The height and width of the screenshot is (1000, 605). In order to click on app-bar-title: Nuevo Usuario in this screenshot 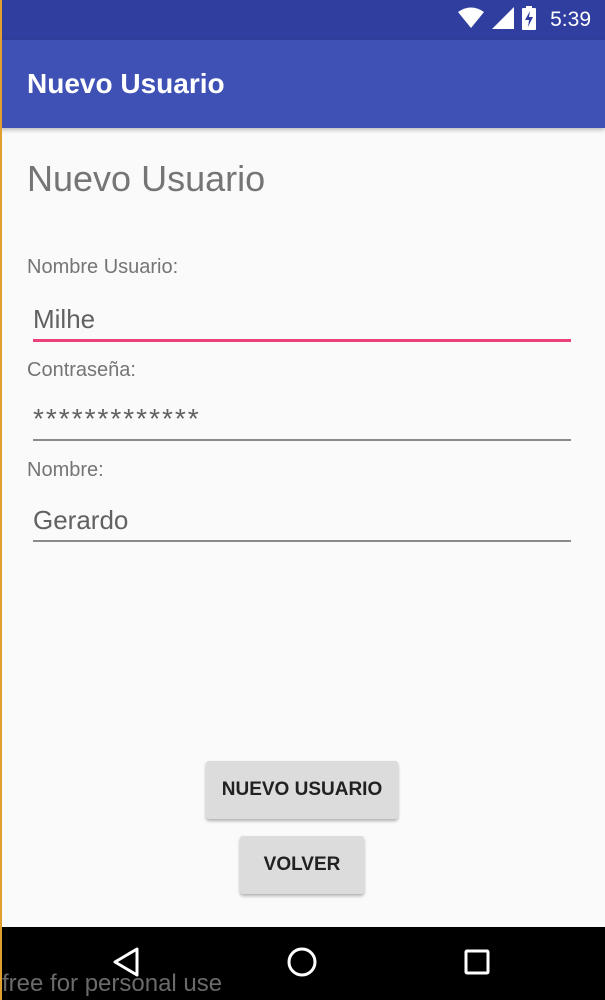, I will do `click(126, 83)`.